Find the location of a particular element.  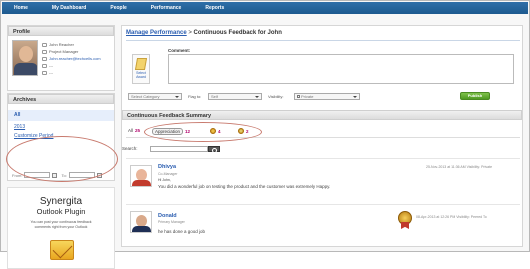

profile-line5-row: --- is located at coordinates (47, 72).